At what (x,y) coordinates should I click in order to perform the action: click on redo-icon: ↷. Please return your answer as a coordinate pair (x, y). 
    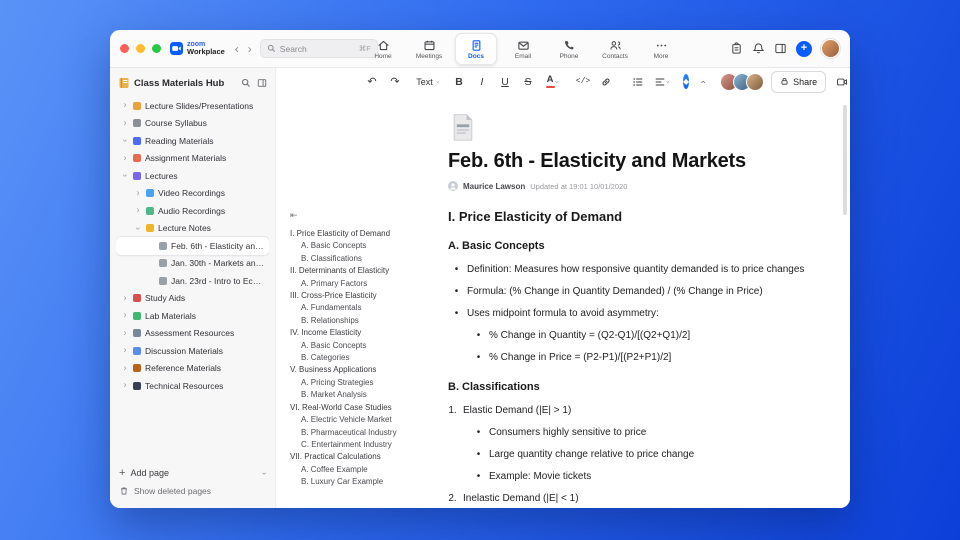
    Looking at the image, I should click on (395, 82).